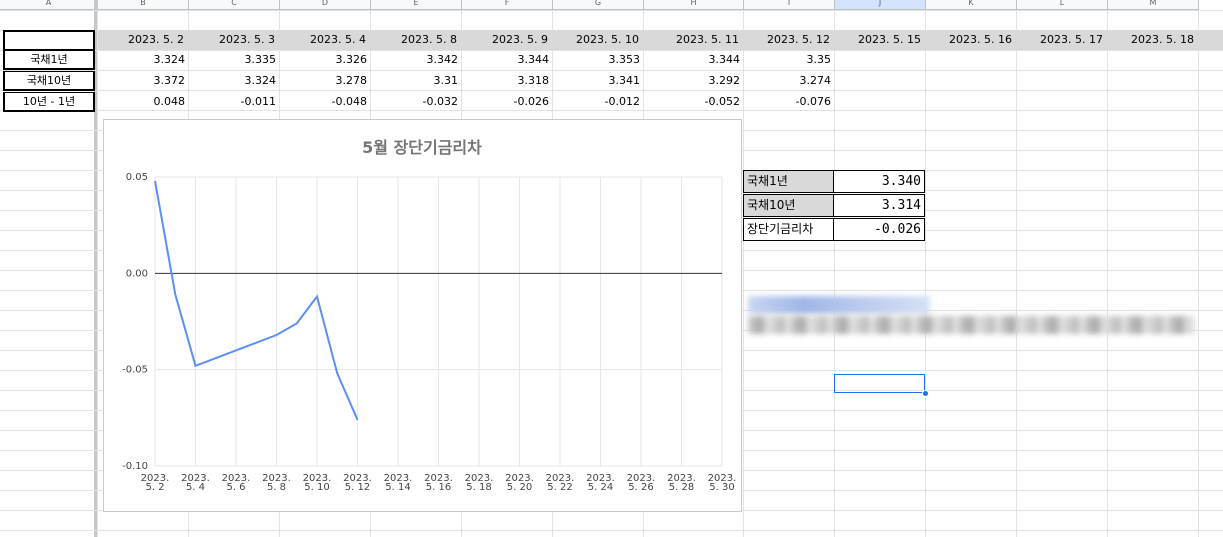  Describe the element at coordinates (598, 60) in the screenshot. I see `value-cell: 3.353` at that location.